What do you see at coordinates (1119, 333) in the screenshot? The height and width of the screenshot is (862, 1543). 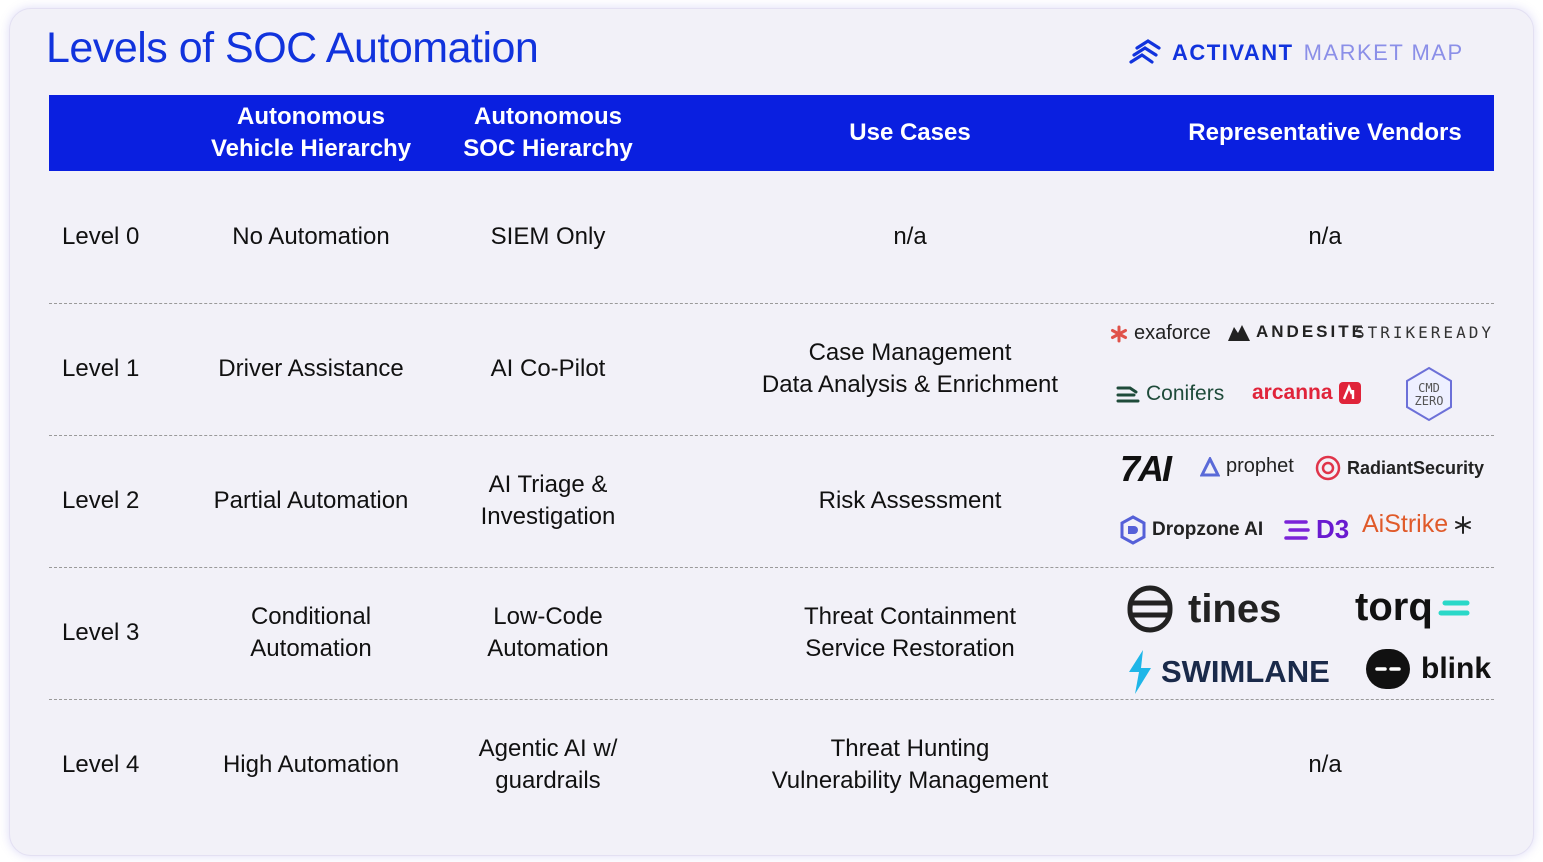 I see `exaforce-star-icon` at bounding box center [1119, 333].